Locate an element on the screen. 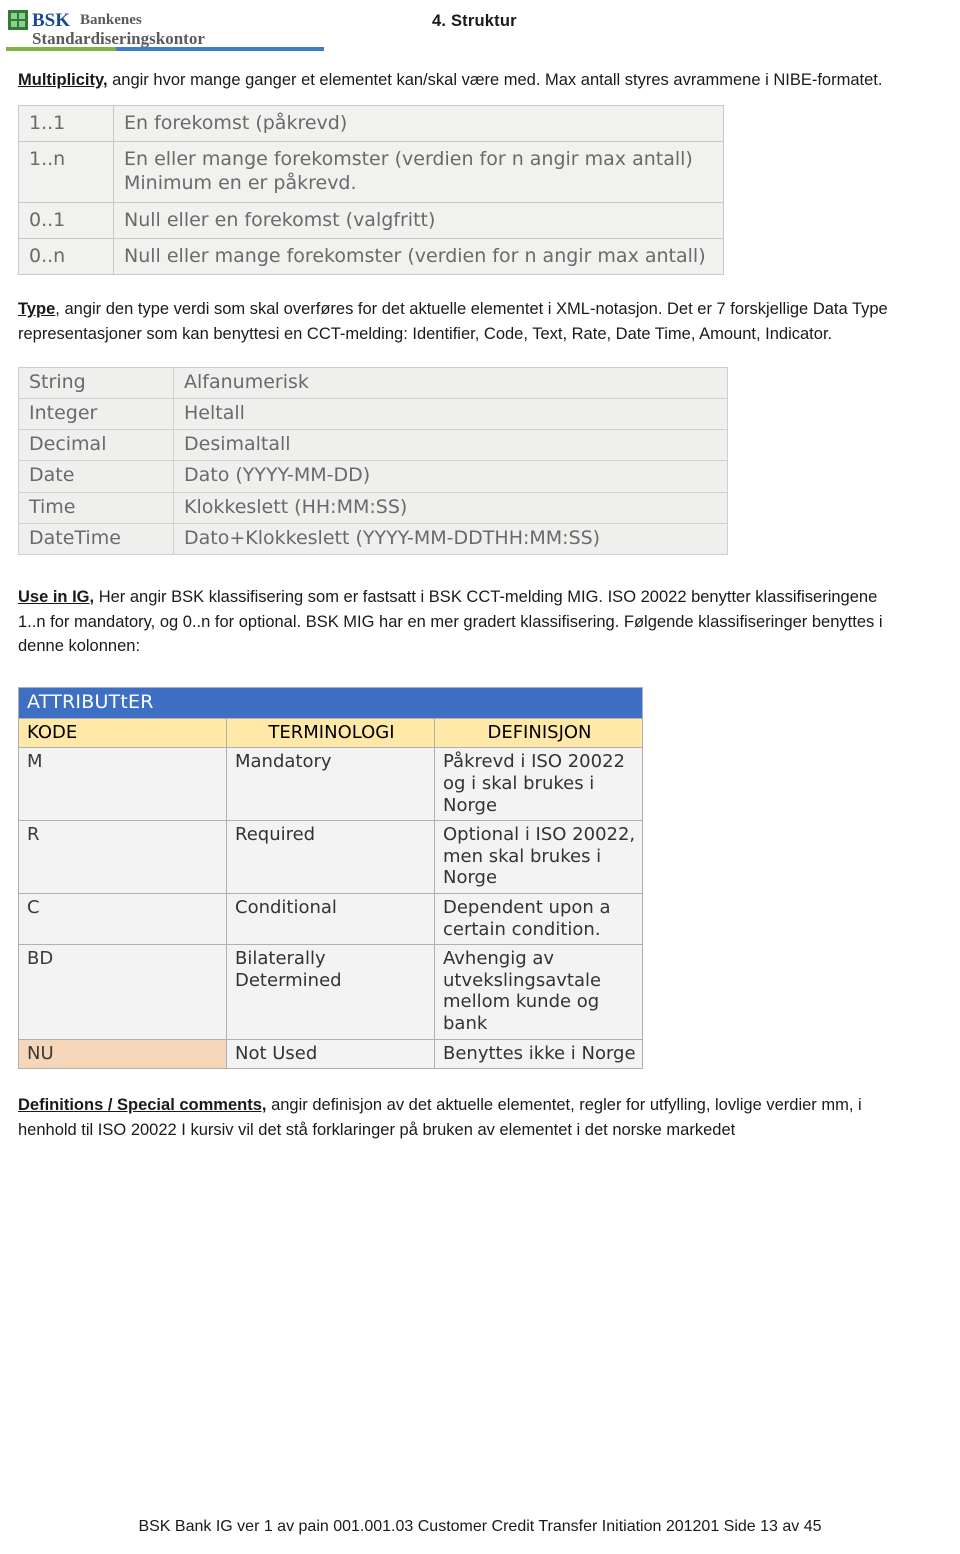 Image resolution: width=960 pixels, height=1554 pixels. label-multiplicity: Multiplicity, is located at coordinates (63, 80).